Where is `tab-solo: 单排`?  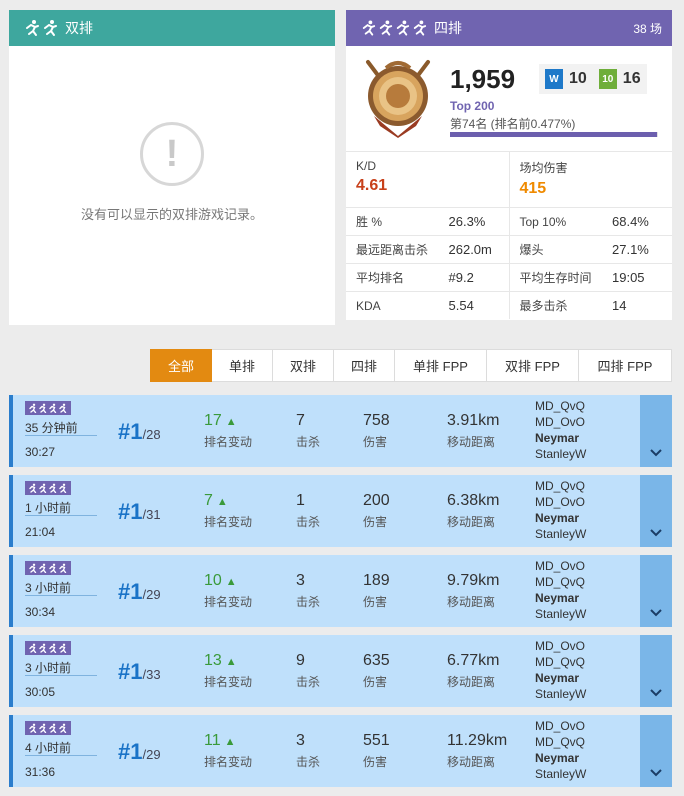
tab-solo: 单排 is located at coordinates (242, 365).